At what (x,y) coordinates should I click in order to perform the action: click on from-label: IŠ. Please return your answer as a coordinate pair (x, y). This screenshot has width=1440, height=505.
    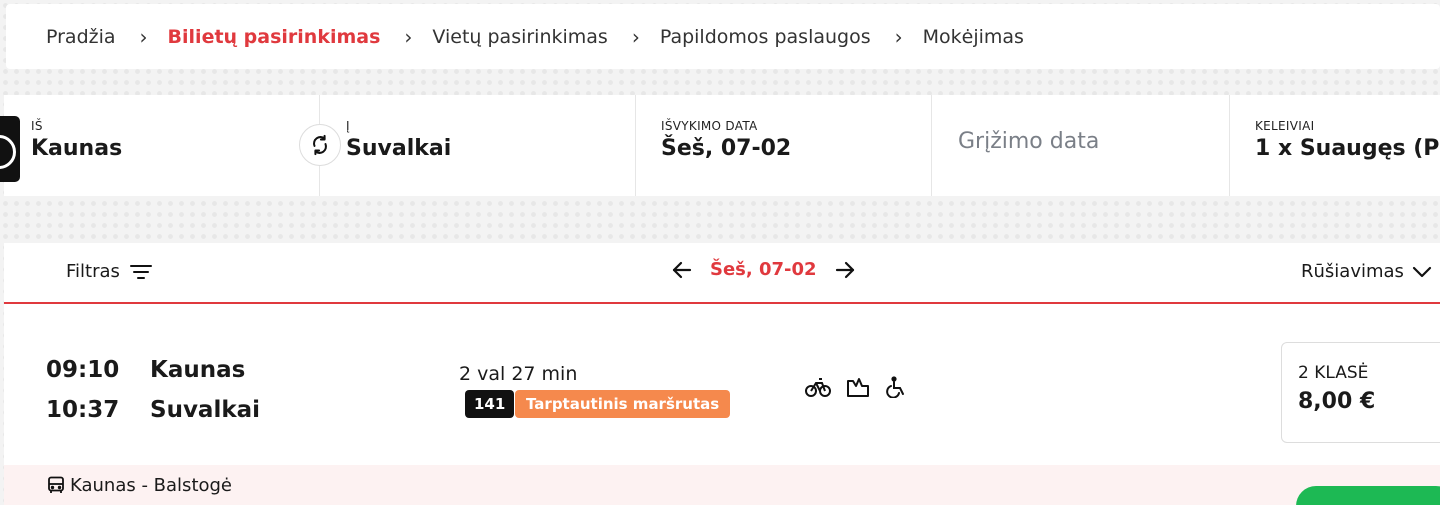
    Looking at the image, I should click on (37, 126).